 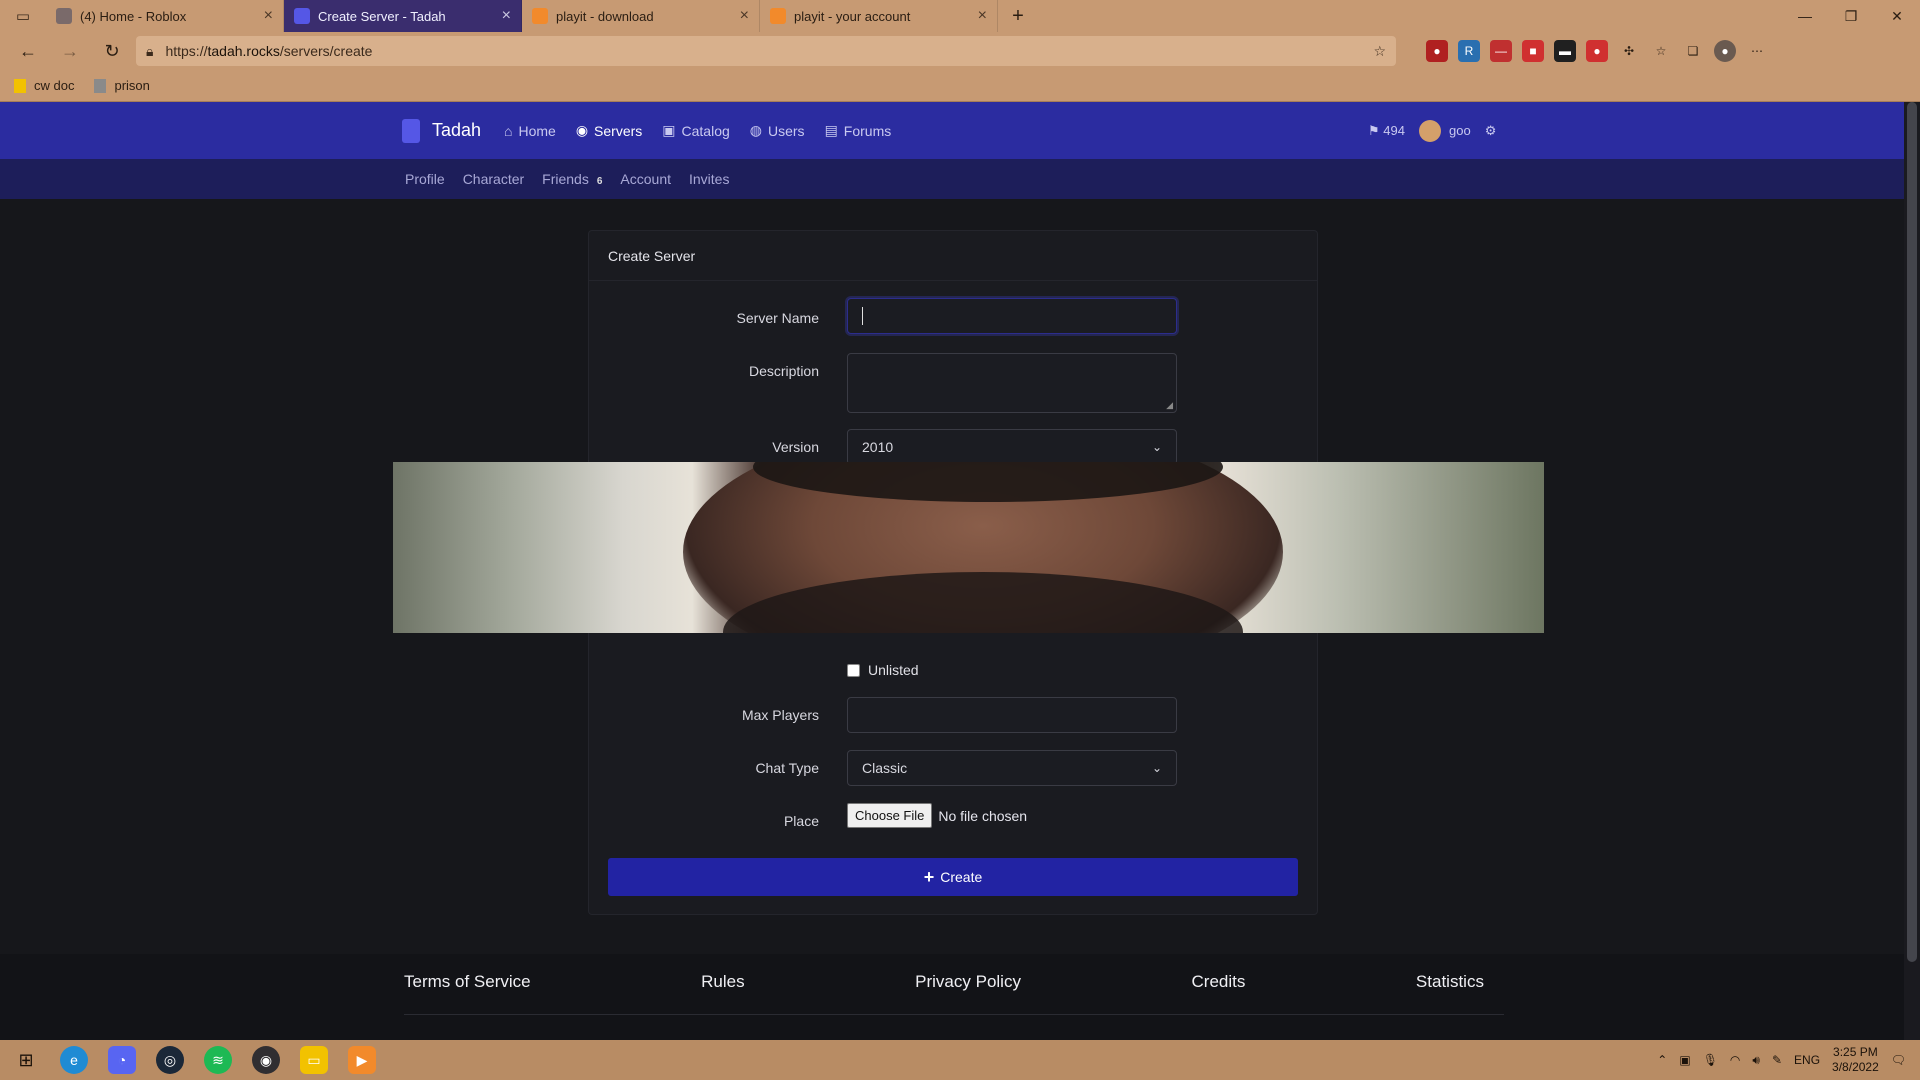 What do you see at coordinates (1725, 51) in the screenshot?
I see `profile-icon: ●` at bounding box center [1725, 51].